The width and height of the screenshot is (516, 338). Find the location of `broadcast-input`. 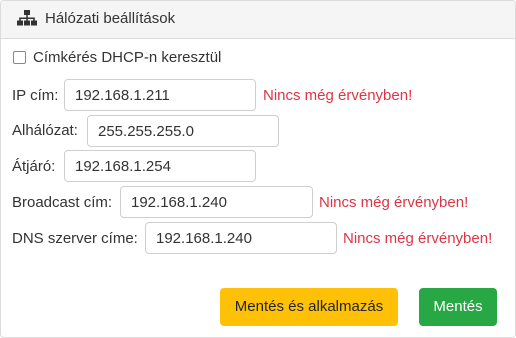

broadcast-input is located at coordinates (216, 202).